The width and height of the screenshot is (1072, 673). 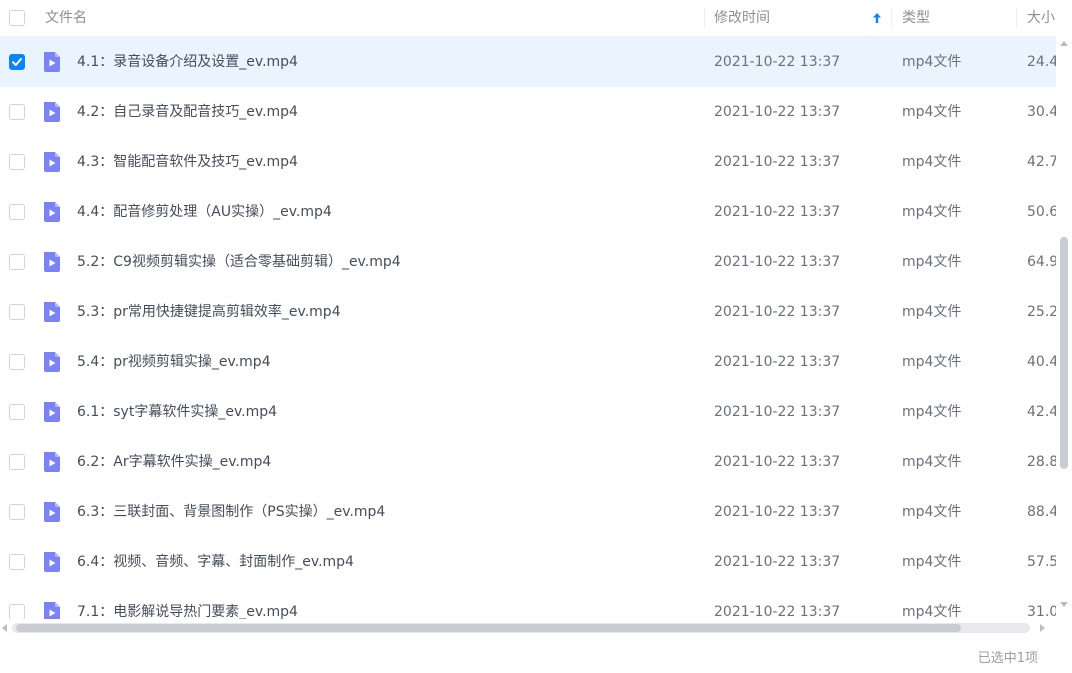 What do you see at coordinates (187, 112) in the screenshot?
I see `file-name: 4.2：自己录音及配音技巧_ev.mp4` at bounding box center [187, 112].